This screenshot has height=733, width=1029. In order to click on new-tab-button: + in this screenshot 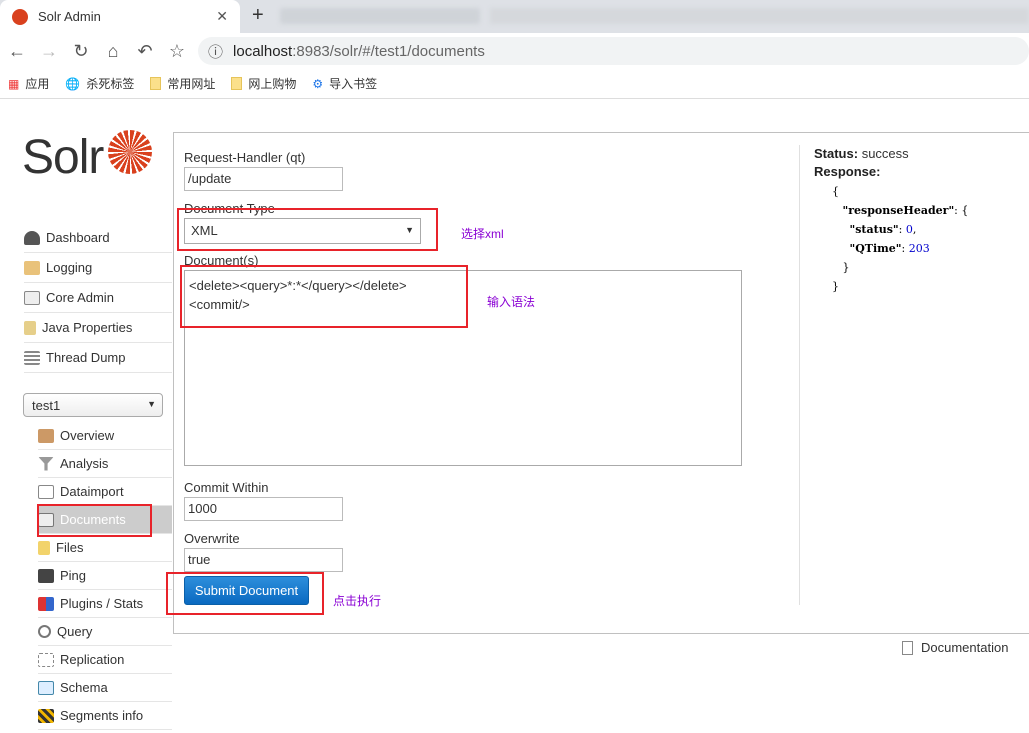, I will do `click(258, 15)`.